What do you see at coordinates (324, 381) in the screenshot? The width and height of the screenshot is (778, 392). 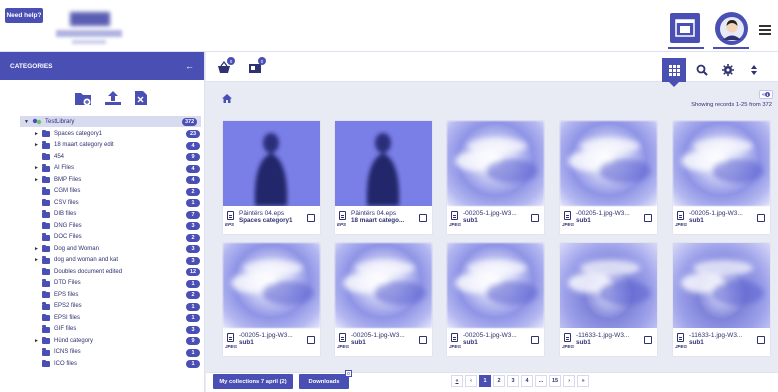 I see `downloads-button: Downloads` at bounding box center [324, 381].